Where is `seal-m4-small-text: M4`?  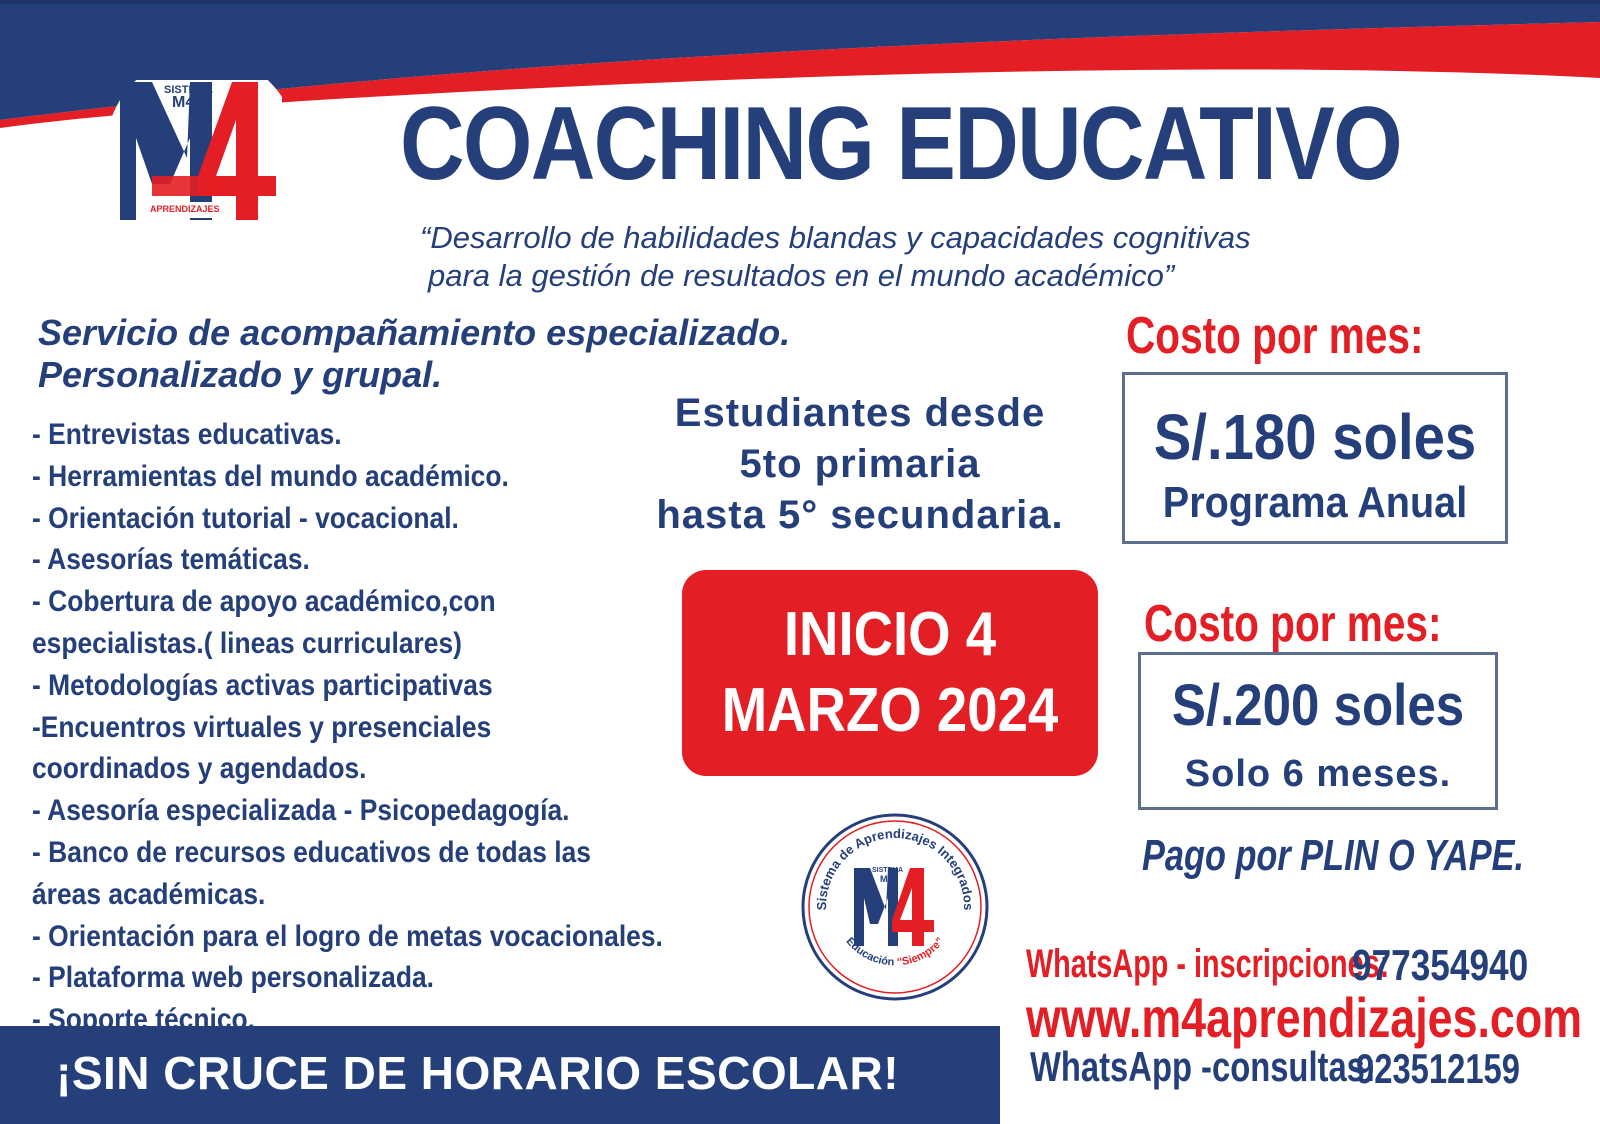
seal-m4-small-text: M4 is located at coordinates (886, 879).